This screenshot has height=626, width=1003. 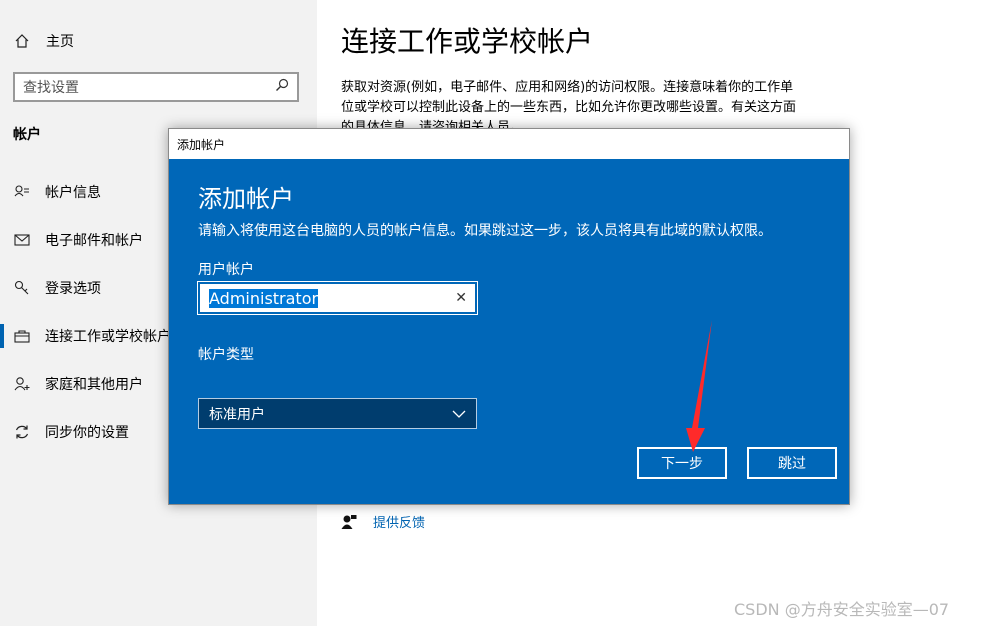 What do you see at coordinates (842, 609) in the screenshot?
I see `watermark: CSDN @方舟安全实验室—07` at bounding box center [842, 609].